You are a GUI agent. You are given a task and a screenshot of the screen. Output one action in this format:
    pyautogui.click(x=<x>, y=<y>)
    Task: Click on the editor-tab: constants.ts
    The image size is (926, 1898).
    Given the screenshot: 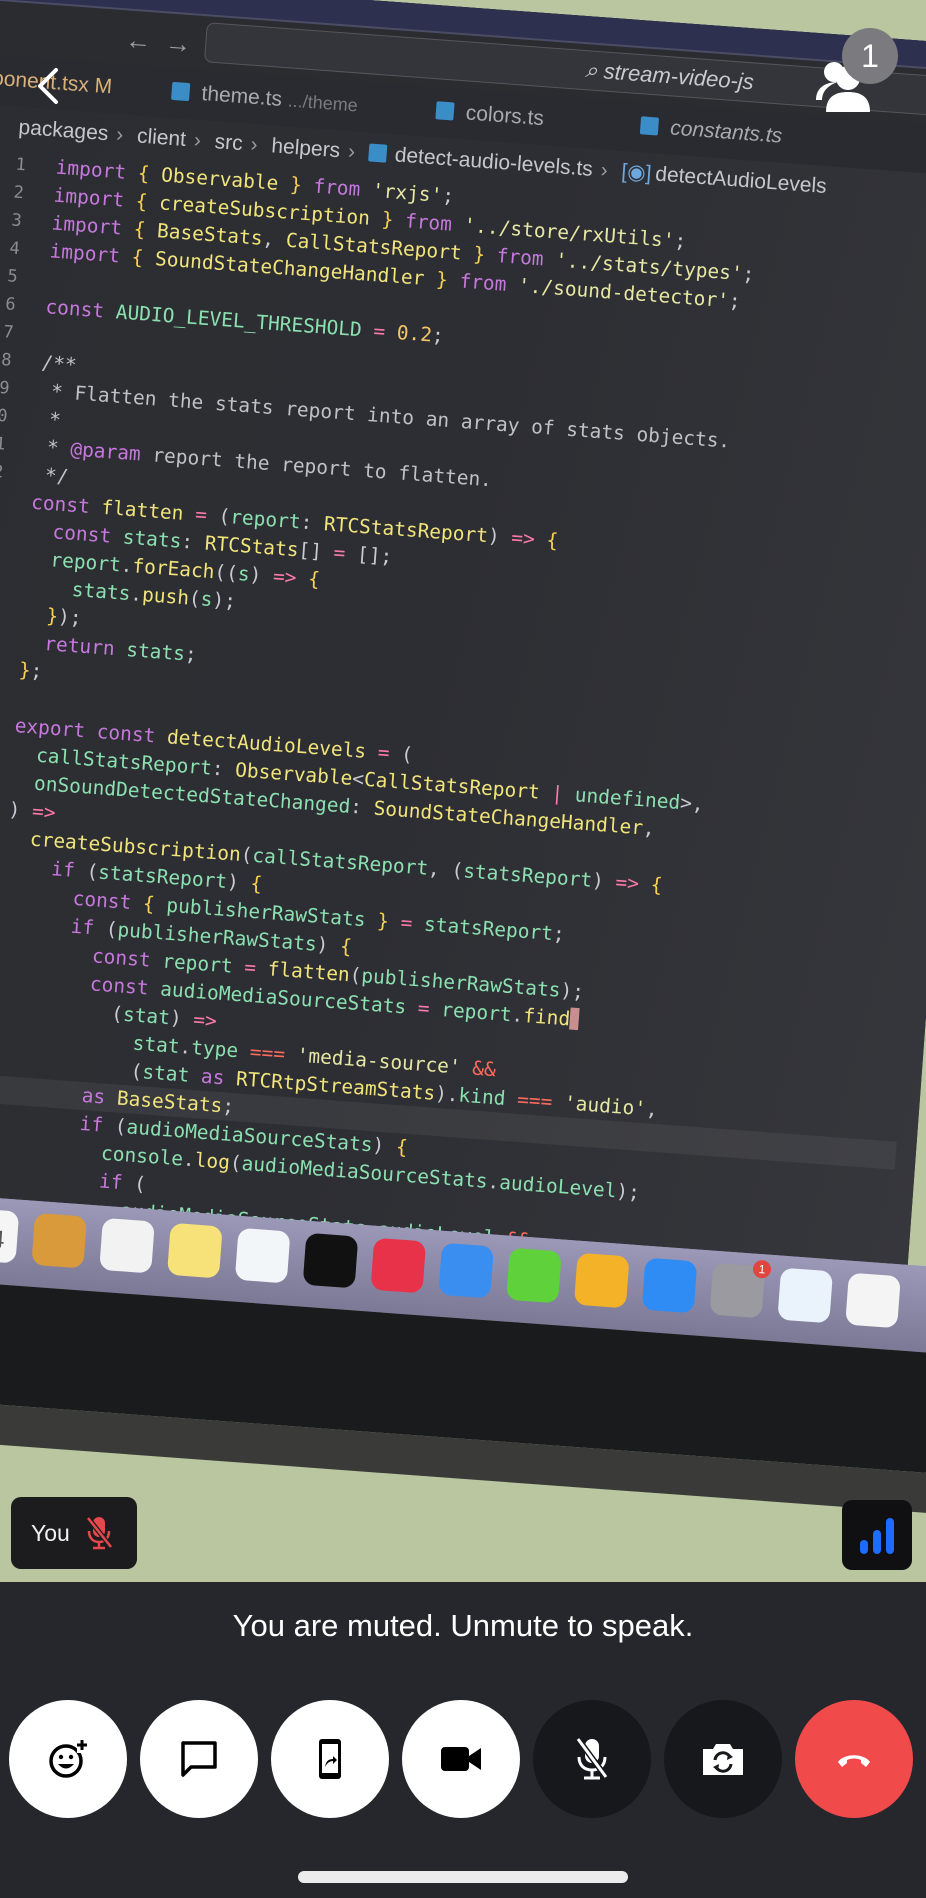 What is the action you would take?
    pyautogui.click(x=711, y=131)
    